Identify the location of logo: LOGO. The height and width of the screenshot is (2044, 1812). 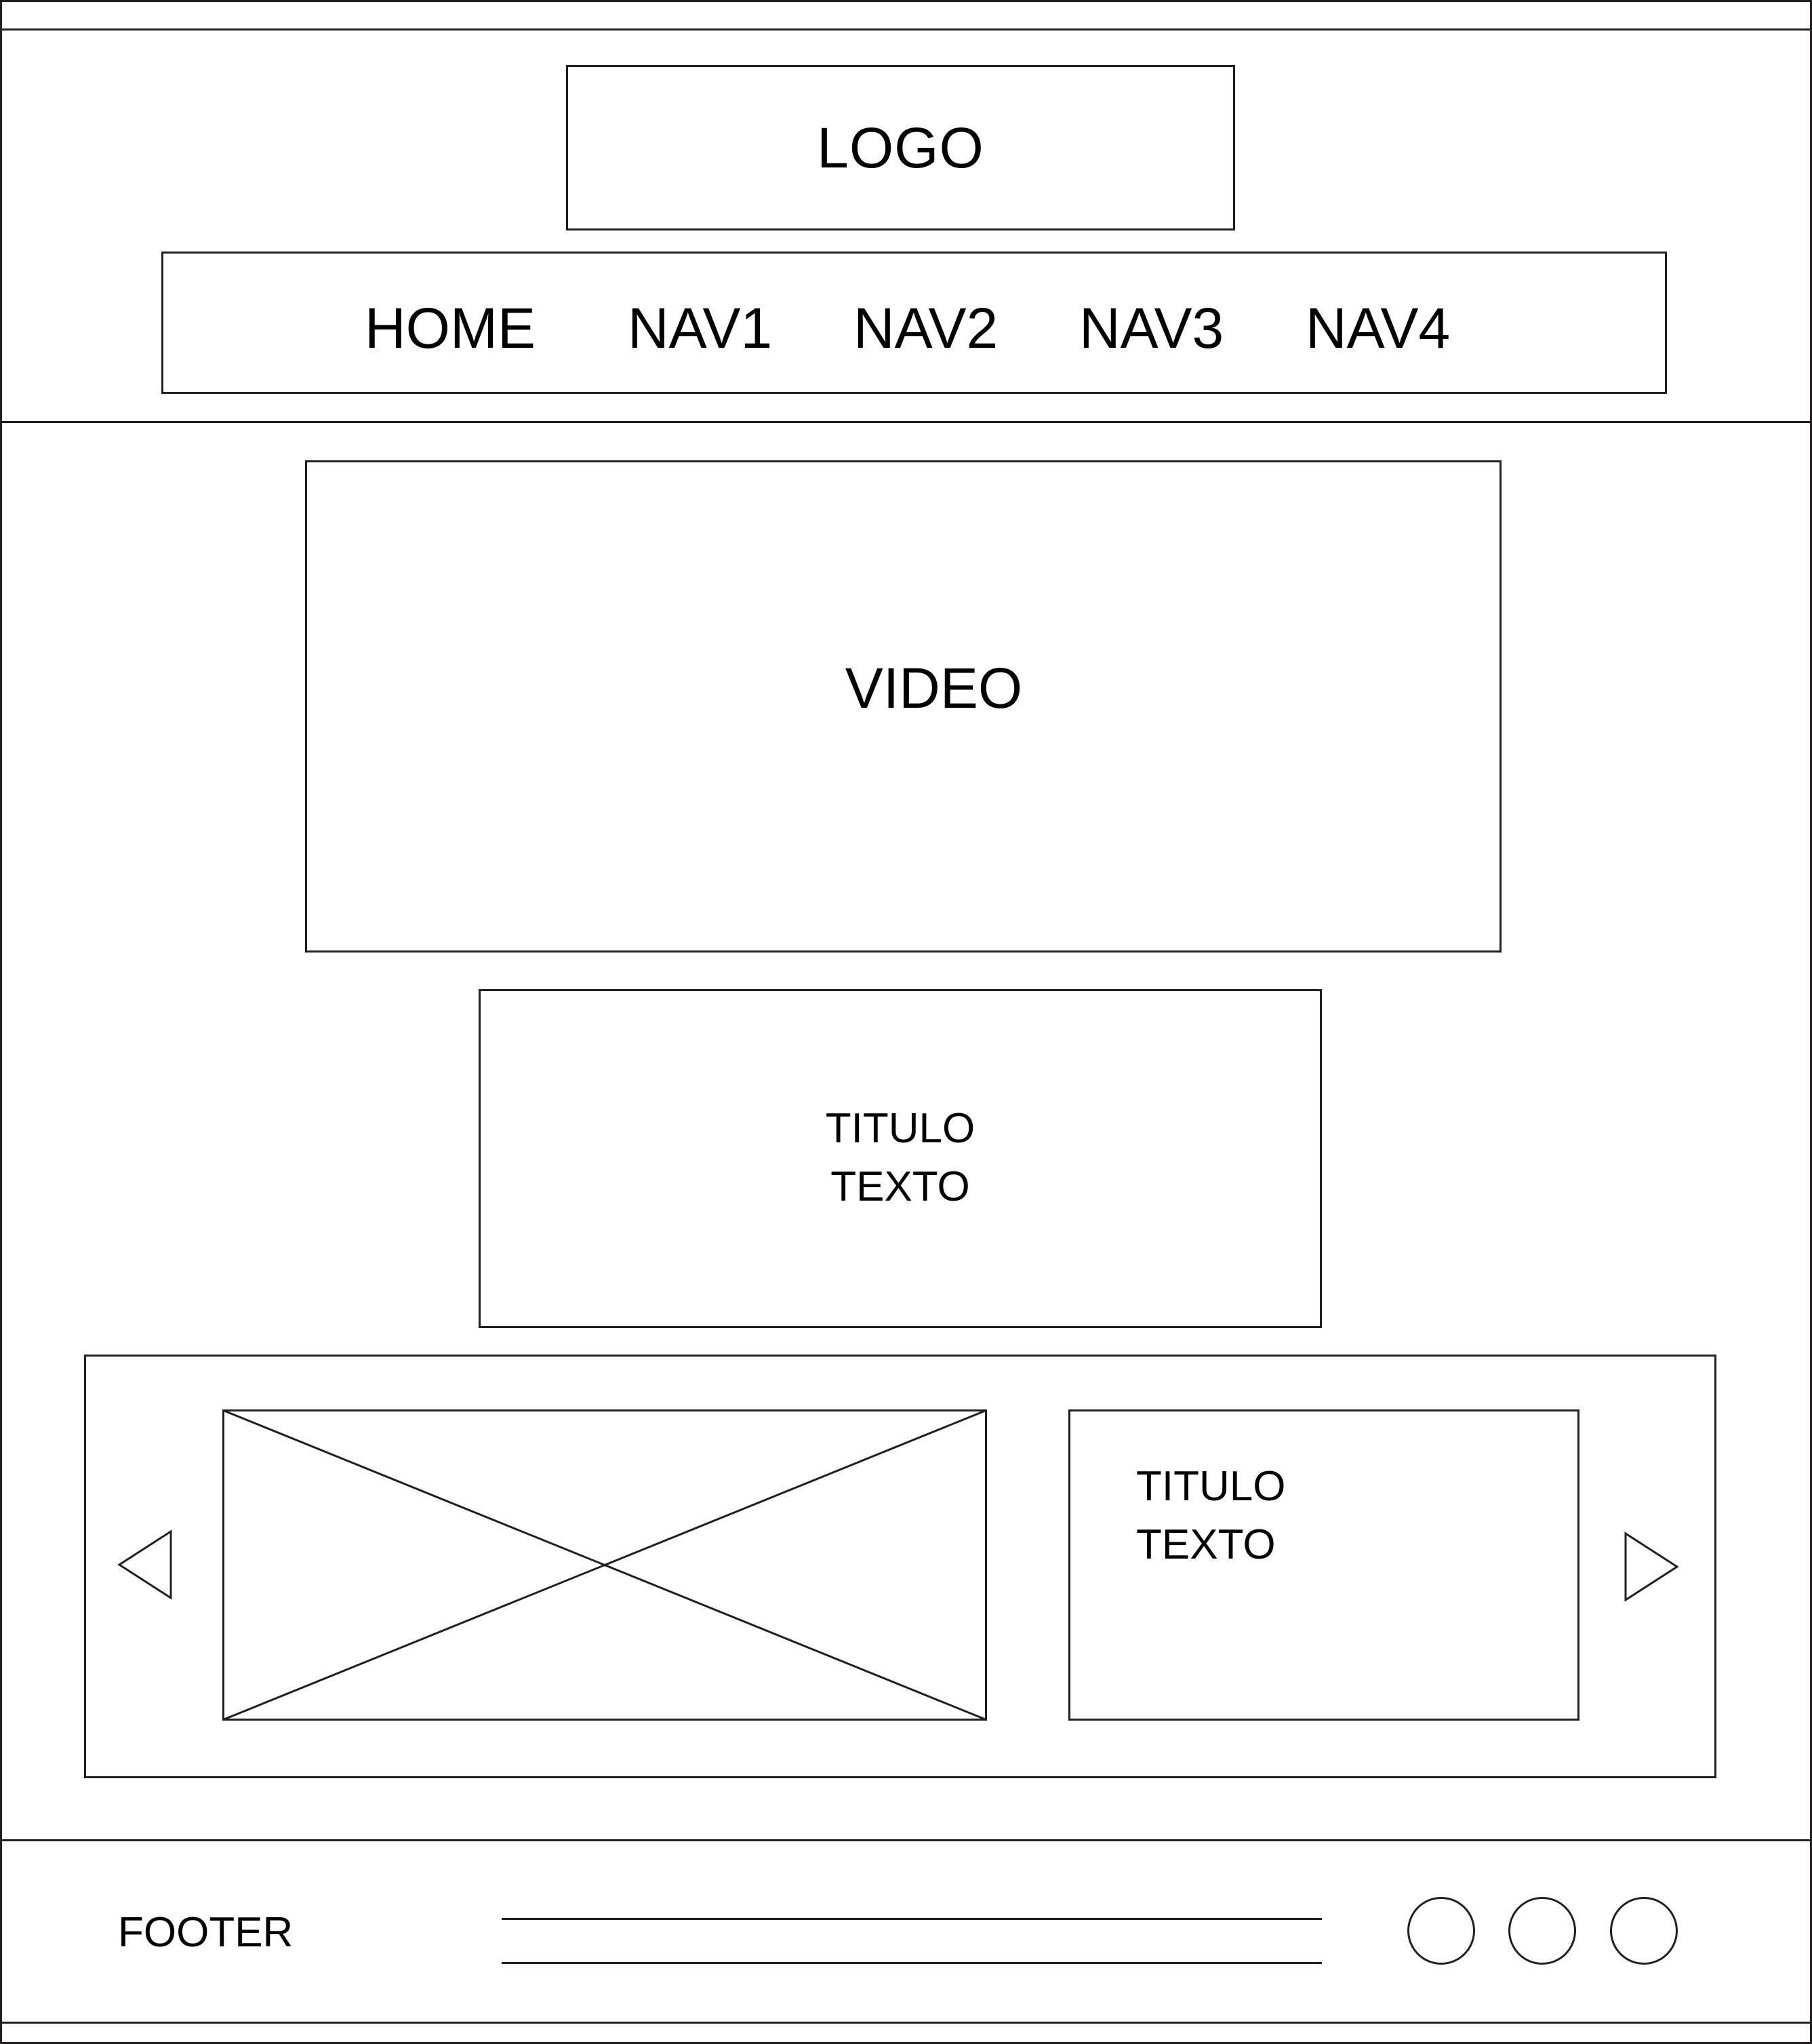
(901, 148).